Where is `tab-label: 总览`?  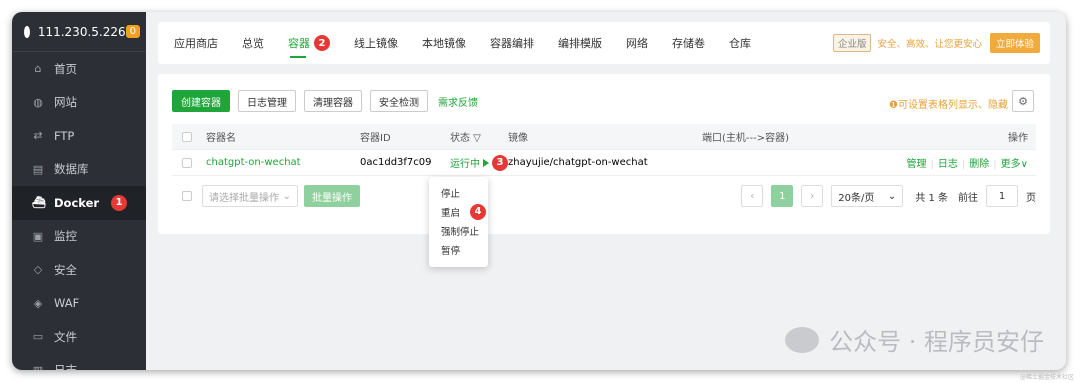 tab-label: 总览 is located at coordinates (253, 43).